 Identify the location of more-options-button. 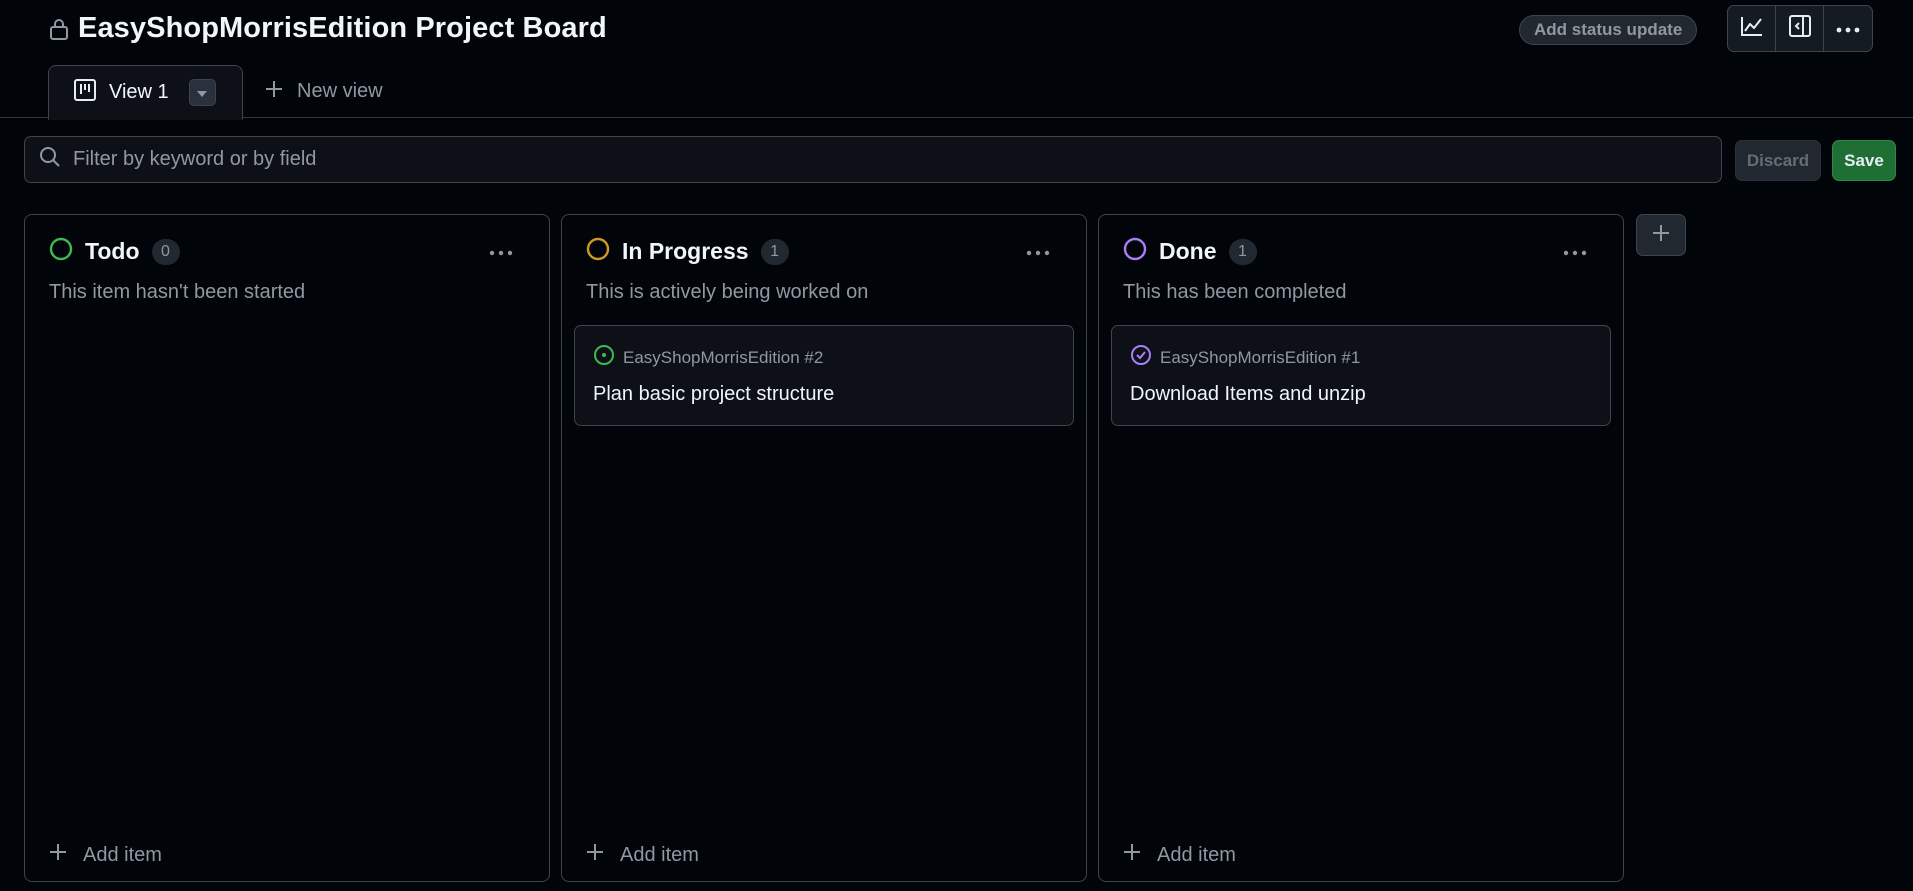
(1848, 28).